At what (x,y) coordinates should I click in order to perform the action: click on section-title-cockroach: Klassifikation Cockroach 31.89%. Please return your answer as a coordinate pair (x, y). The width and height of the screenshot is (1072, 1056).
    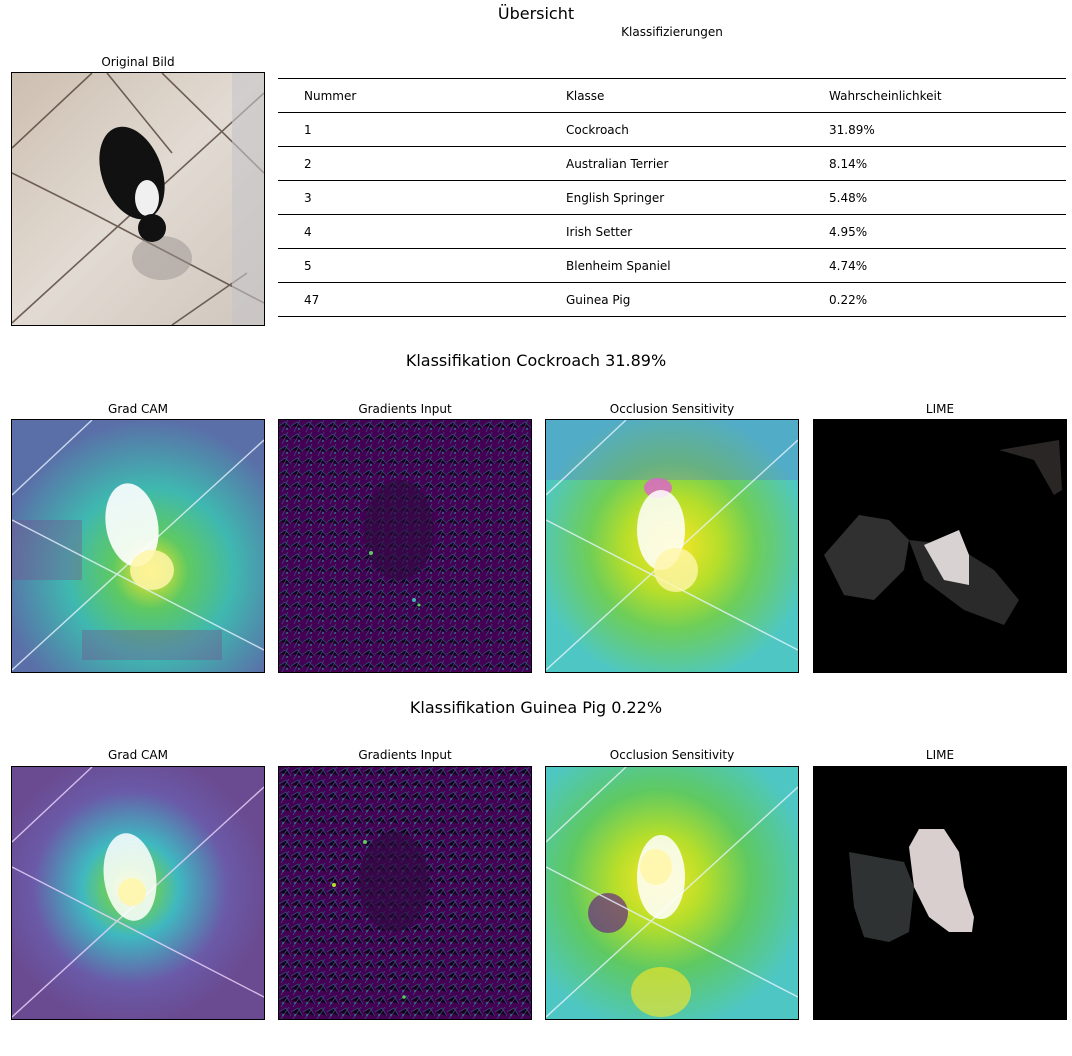
    Looking at the image, I should click on (536, 360).